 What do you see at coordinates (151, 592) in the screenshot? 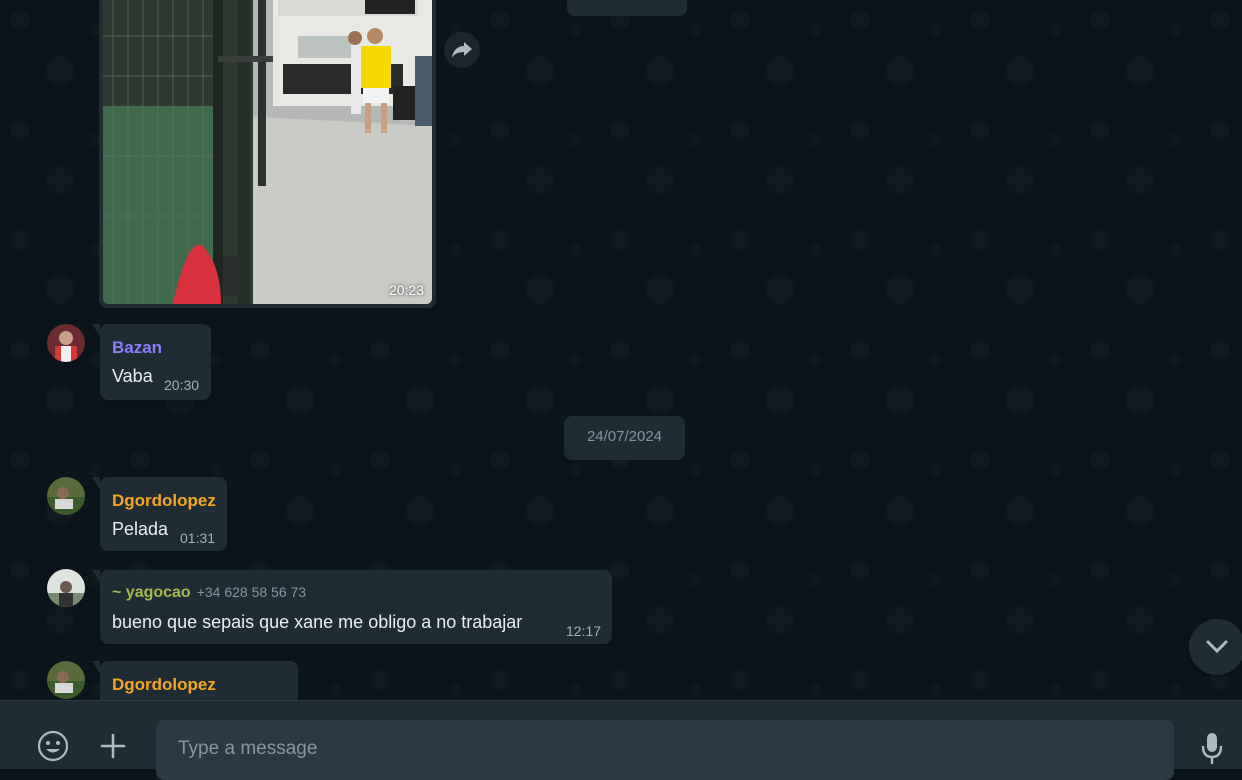
I see `sender-display-name: ~ yagocao` at bounding box center [151, 592].